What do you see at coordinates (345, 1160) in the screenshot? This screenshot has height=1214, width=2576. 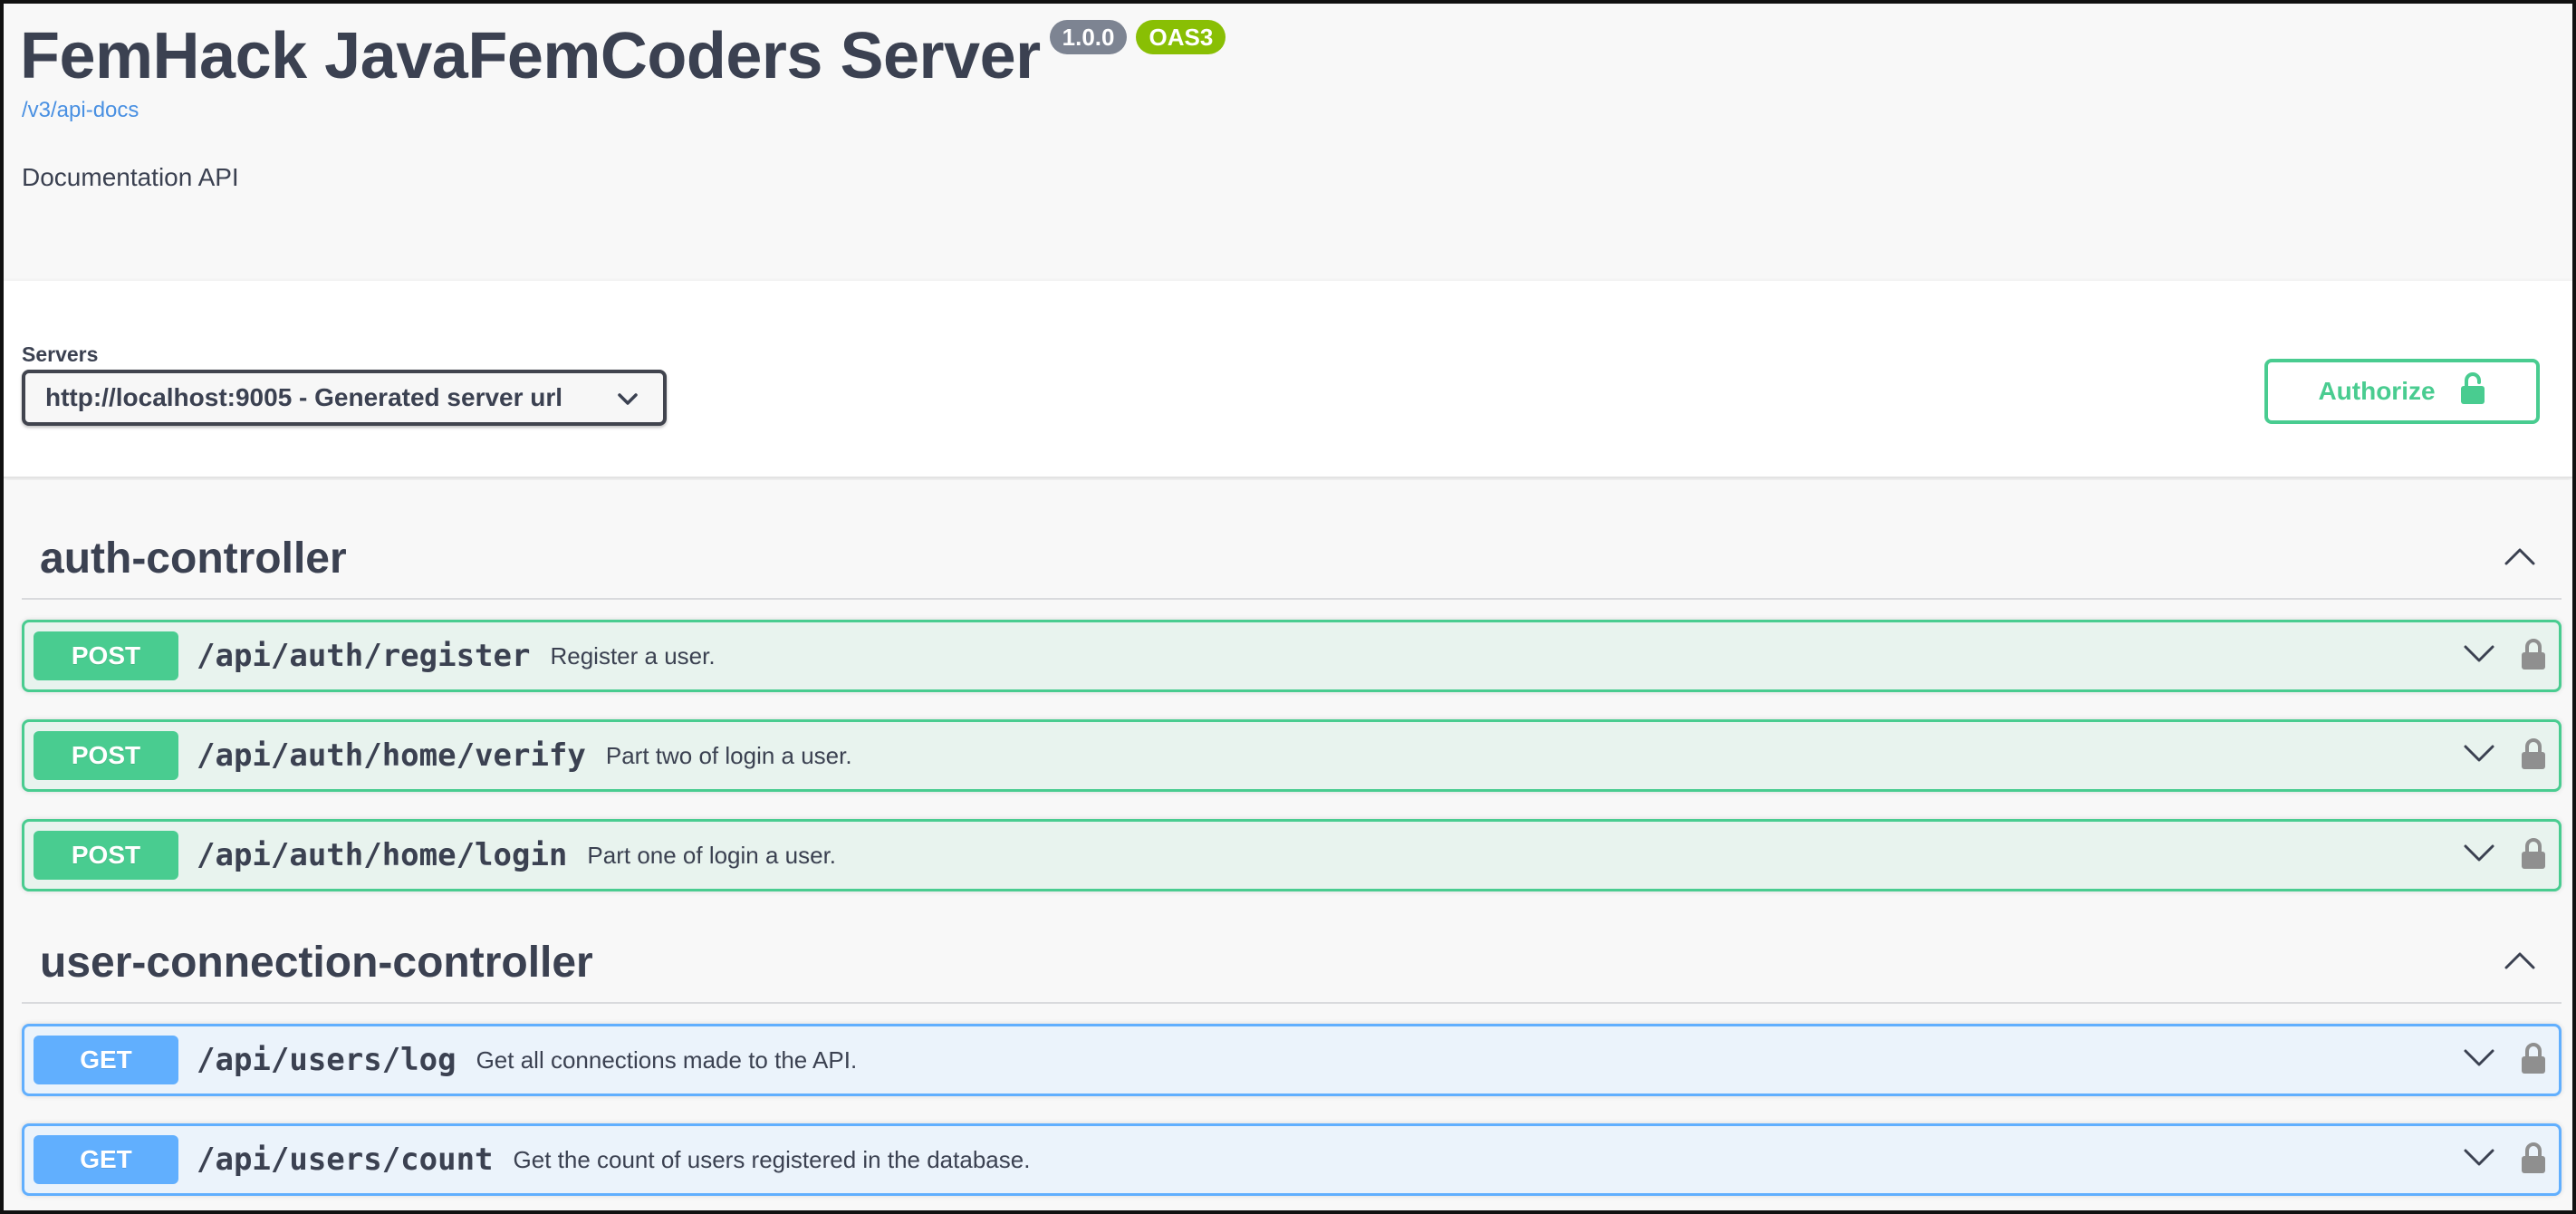 I see `operation-path: /api/users/count` at bounding box center [345, 1160].